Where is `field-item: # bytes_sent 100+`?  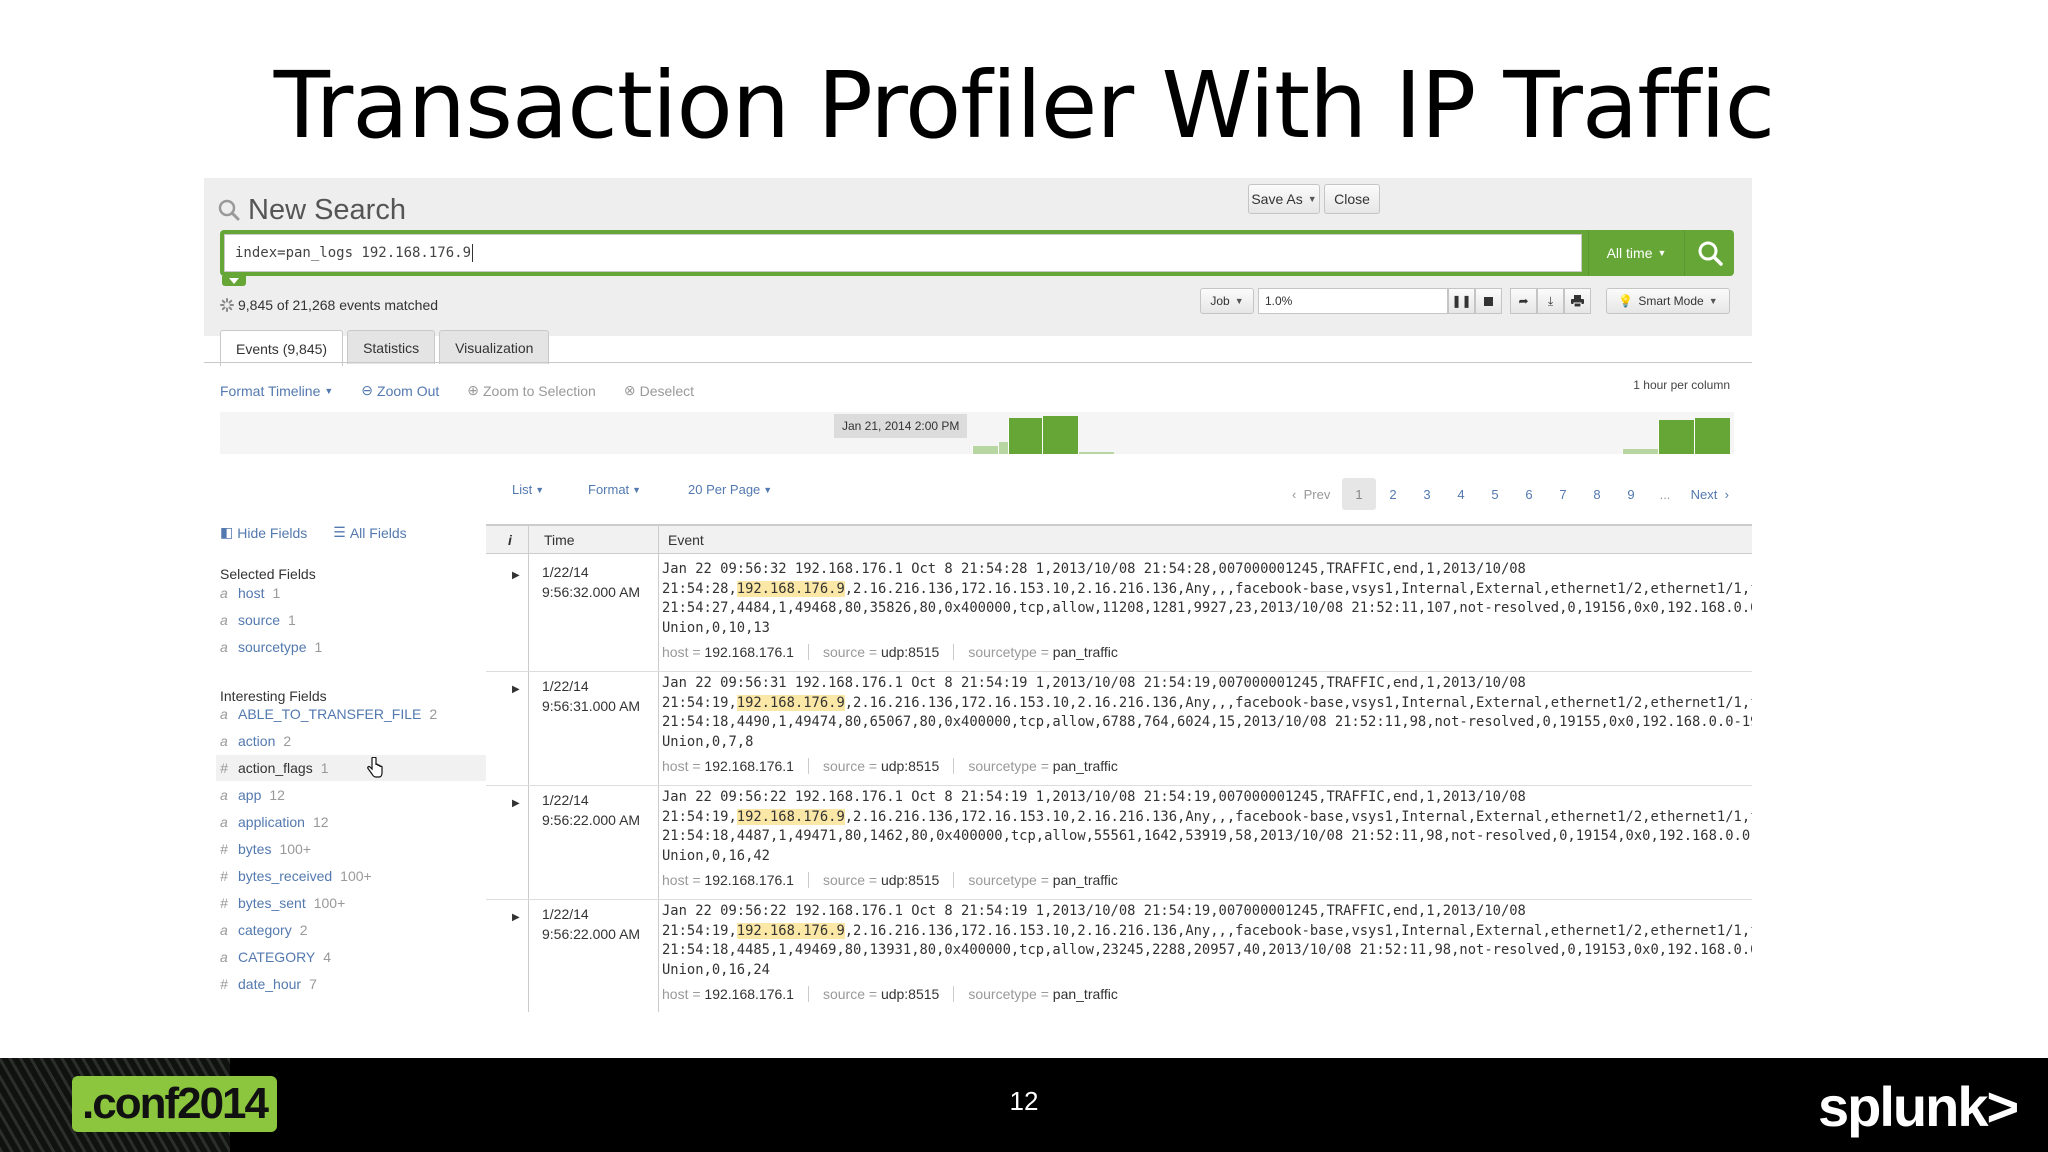
field-item: # bytes_sent 100+ is located at coordinates (351, 903).